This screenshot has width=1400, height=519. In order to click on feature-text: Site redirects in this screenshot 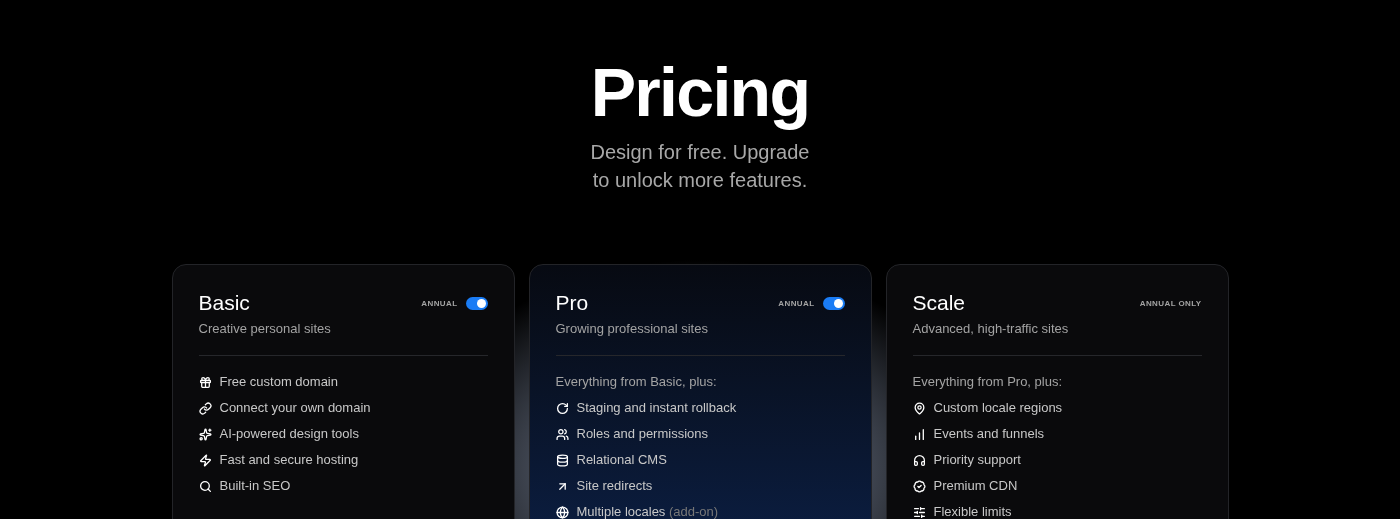, I will do `click(614, 486)`.